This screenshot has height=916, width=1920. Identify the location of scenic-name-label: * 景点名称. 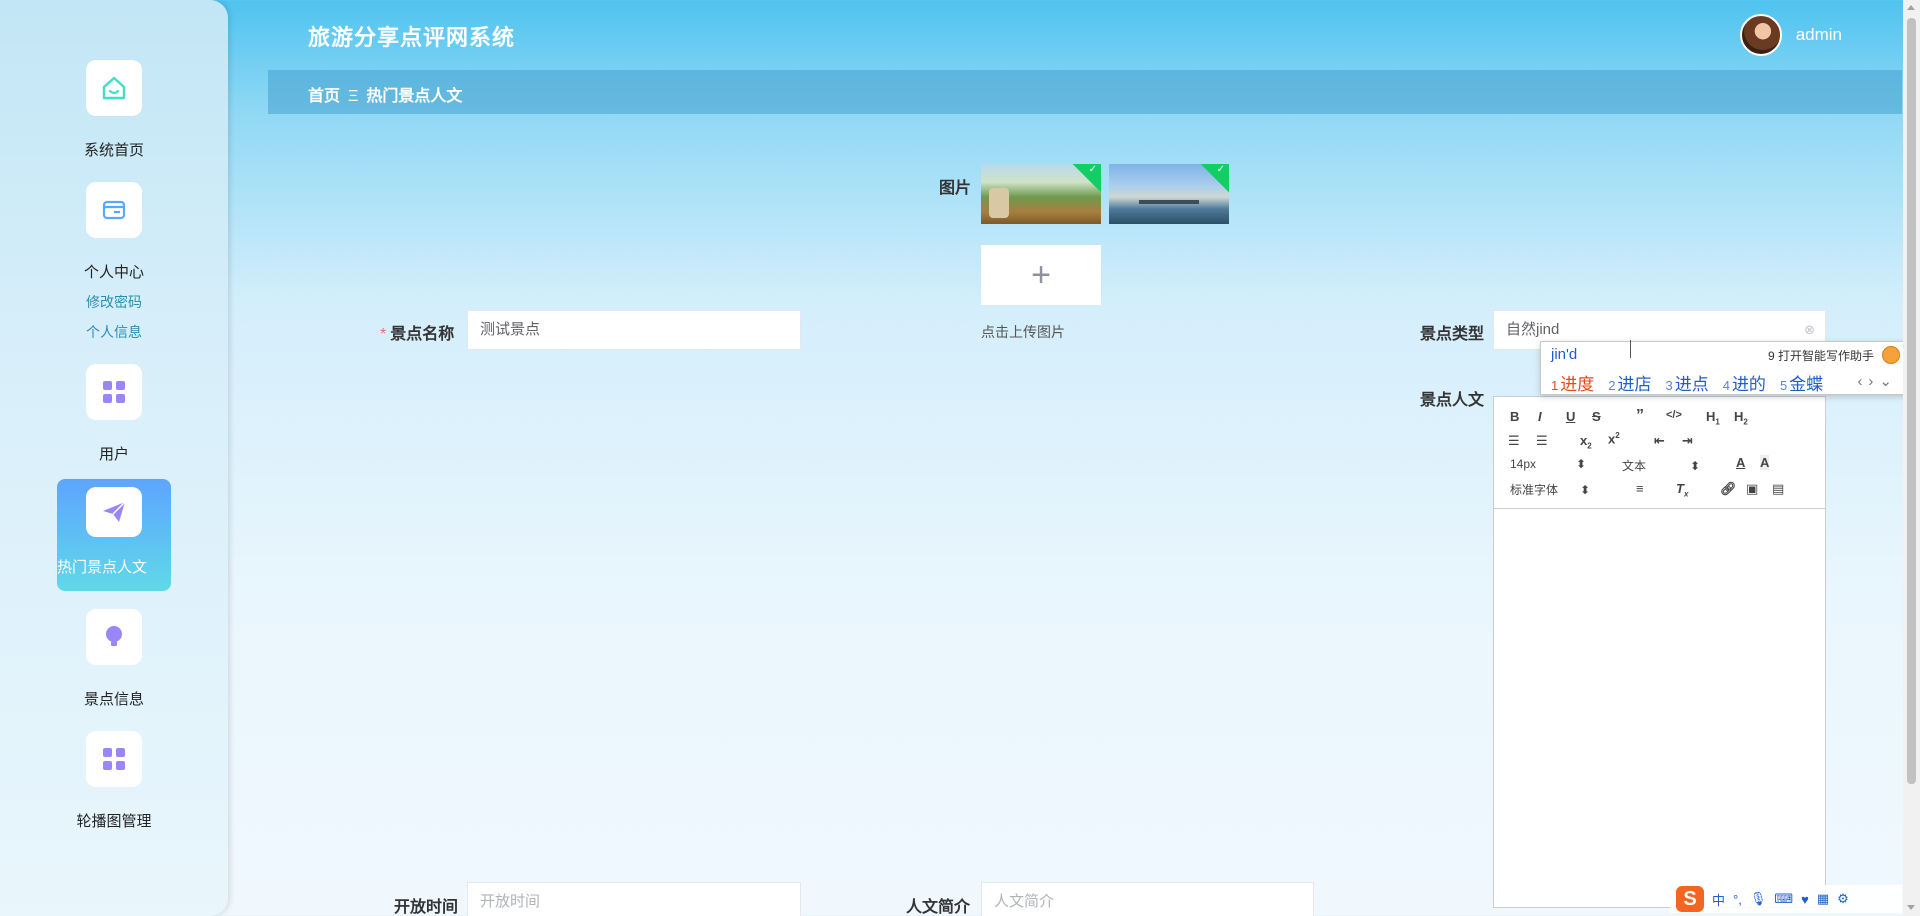
(417, 334).